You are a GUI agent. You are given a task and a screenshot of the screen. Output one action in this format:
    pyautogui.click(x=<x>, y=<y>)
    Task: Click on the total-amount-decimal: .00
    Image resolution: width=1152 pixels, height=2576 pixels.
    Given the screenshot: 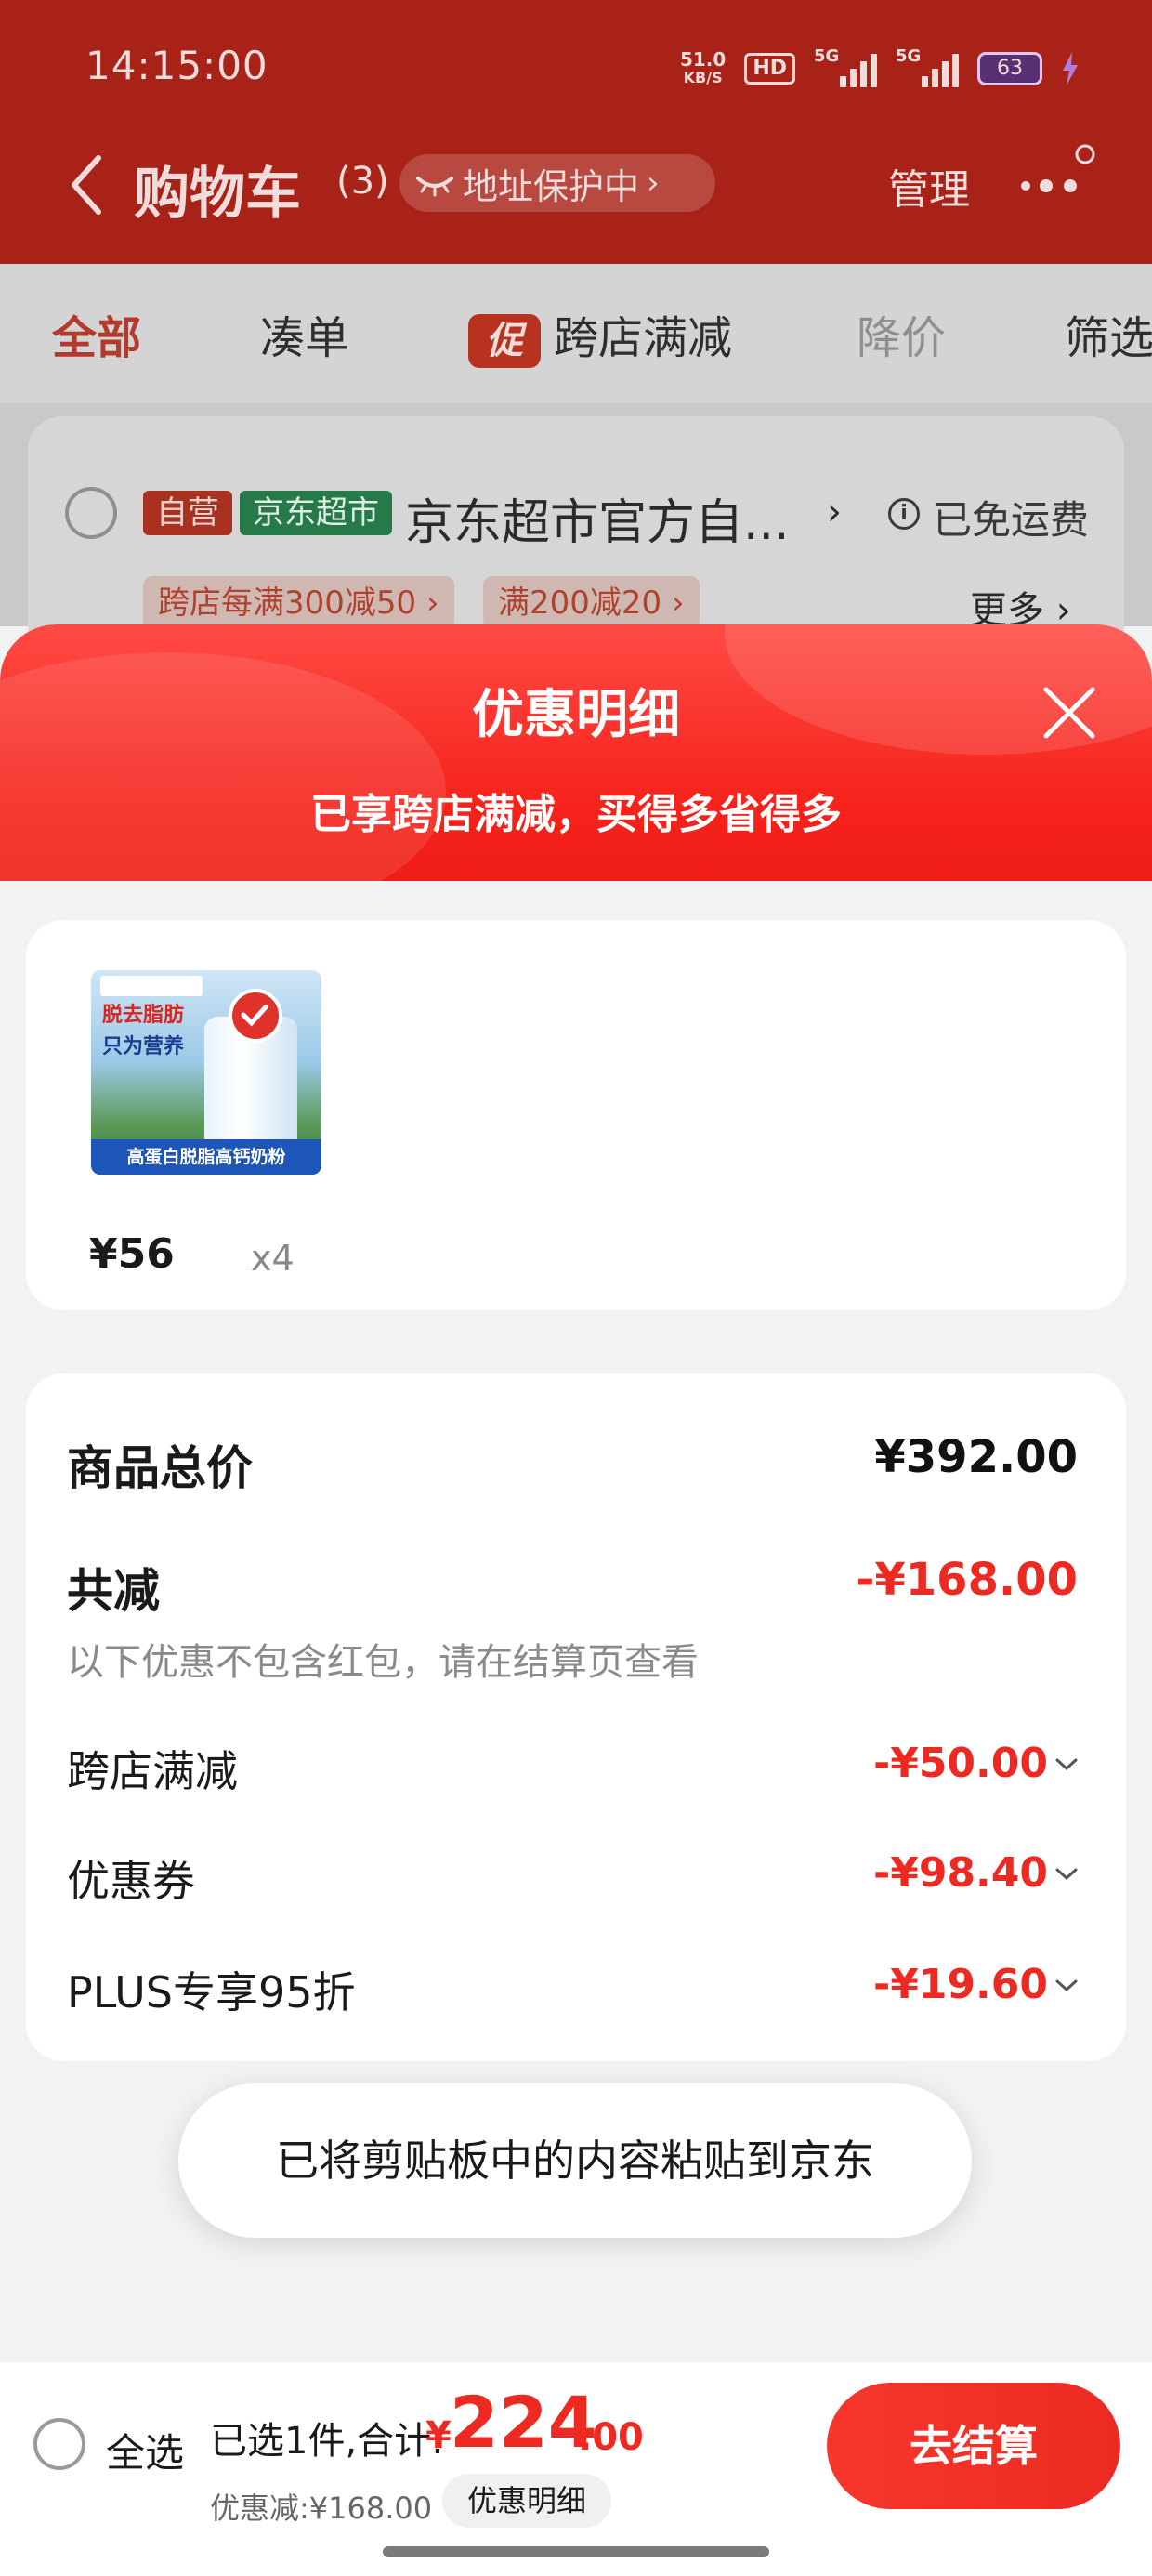 What is the action you would take?
    pyautogui.click(x=611, y=2437)
    